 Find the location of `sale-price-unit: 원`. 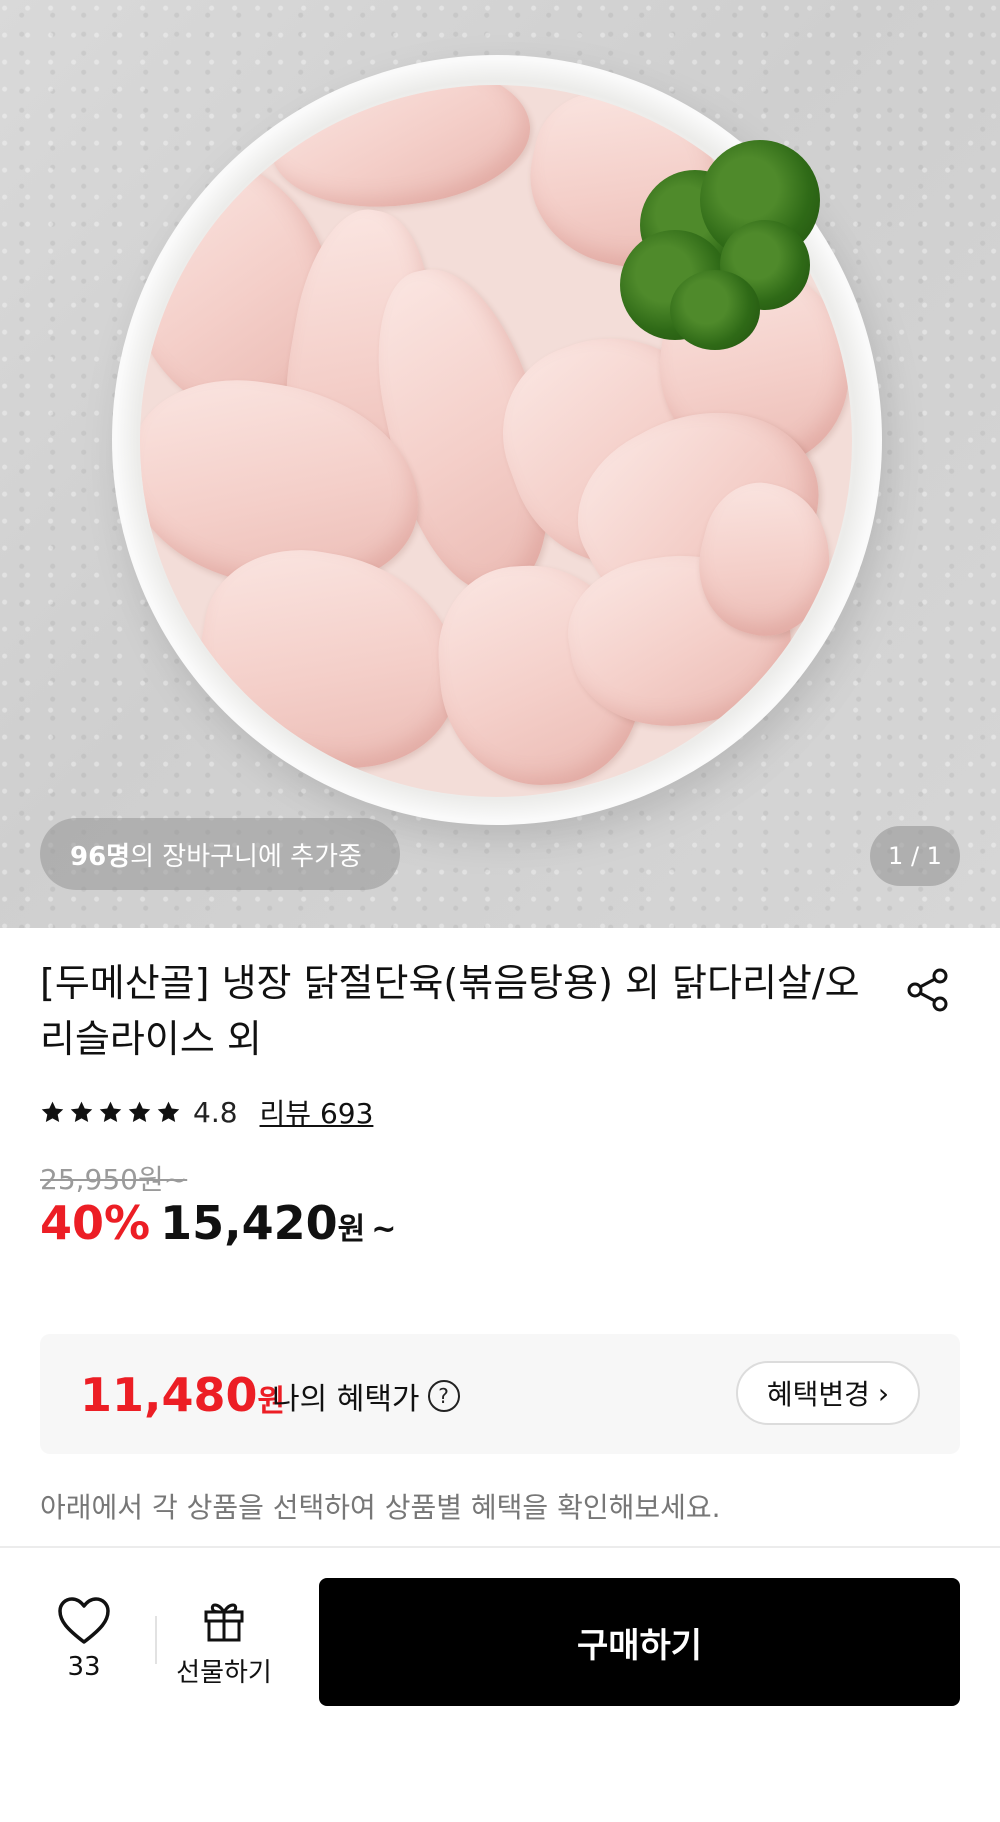

sale-price-unit: 원 is located at coordinates (351, 1229).